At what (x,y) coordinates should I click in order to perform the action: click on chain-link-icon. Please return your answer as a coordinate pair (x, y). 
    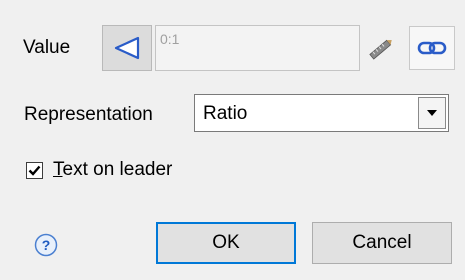
    Looking at the image, I should click on (432, 48).